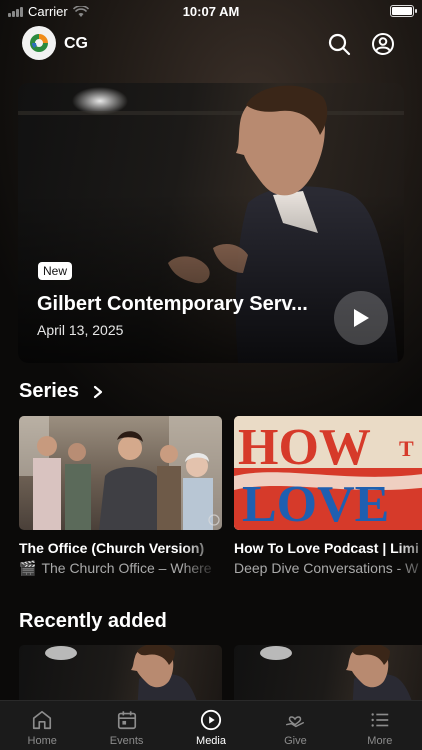 The image size is (422, 750). I want to click on how-to-love-artwork: HOW T LOVE, so click(328, 473).